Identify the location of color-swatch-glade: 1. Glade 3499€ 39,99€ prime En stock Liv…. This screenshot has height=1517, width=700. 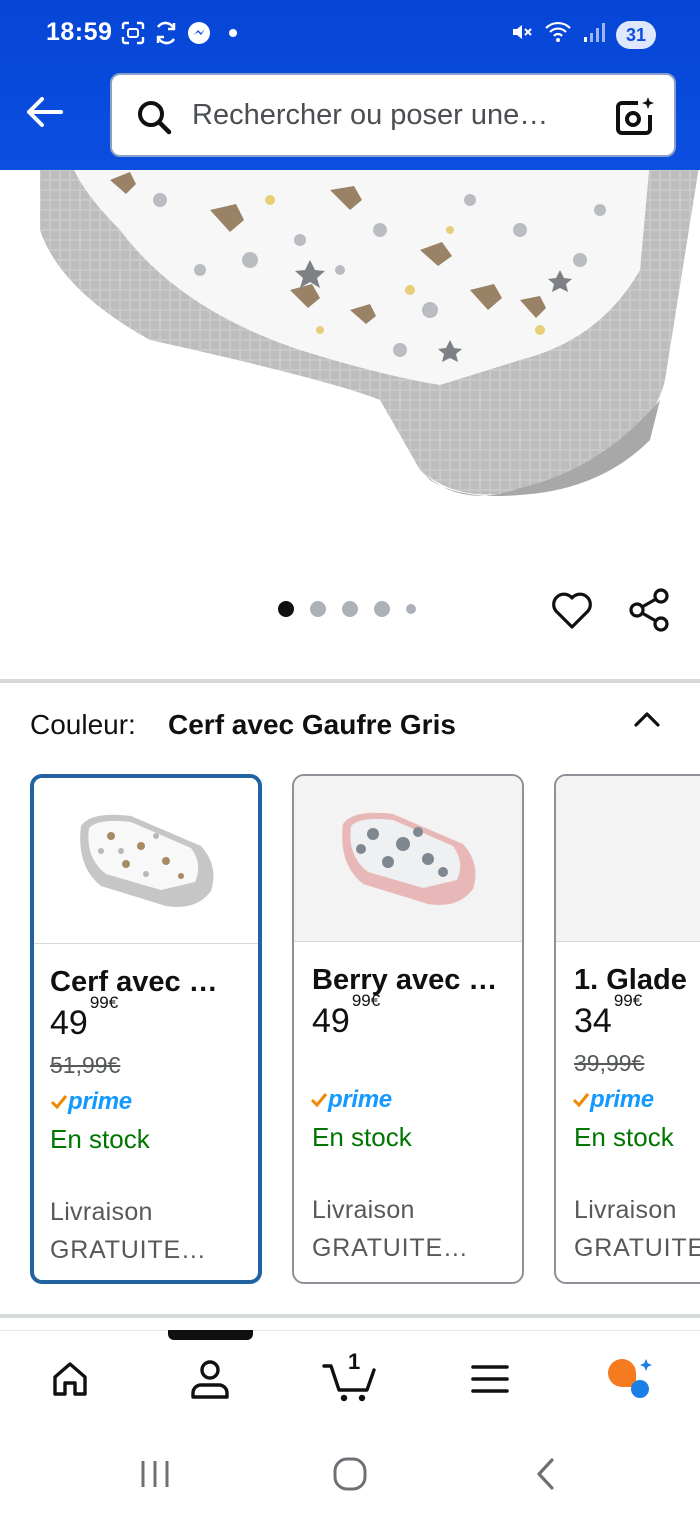
(627, 1029).